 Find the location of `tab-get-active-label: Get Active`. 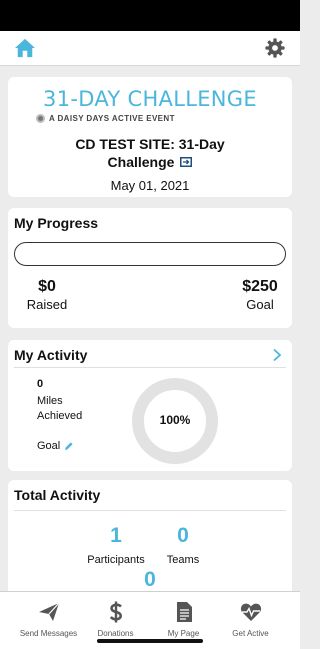

tab-get-active-label: Get Active is located at coordinates (250, 633).